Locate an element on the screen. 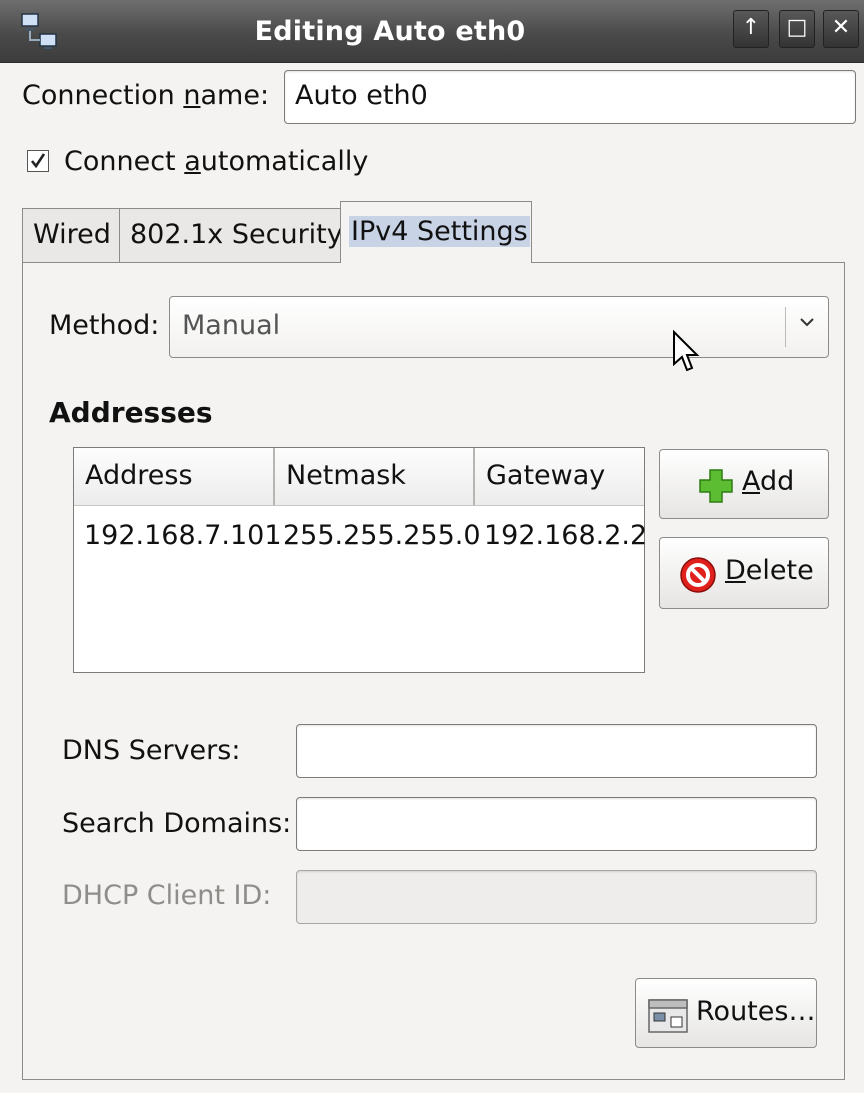  window-title: Editing Auto eth0 is located at coordinates (390, 31).